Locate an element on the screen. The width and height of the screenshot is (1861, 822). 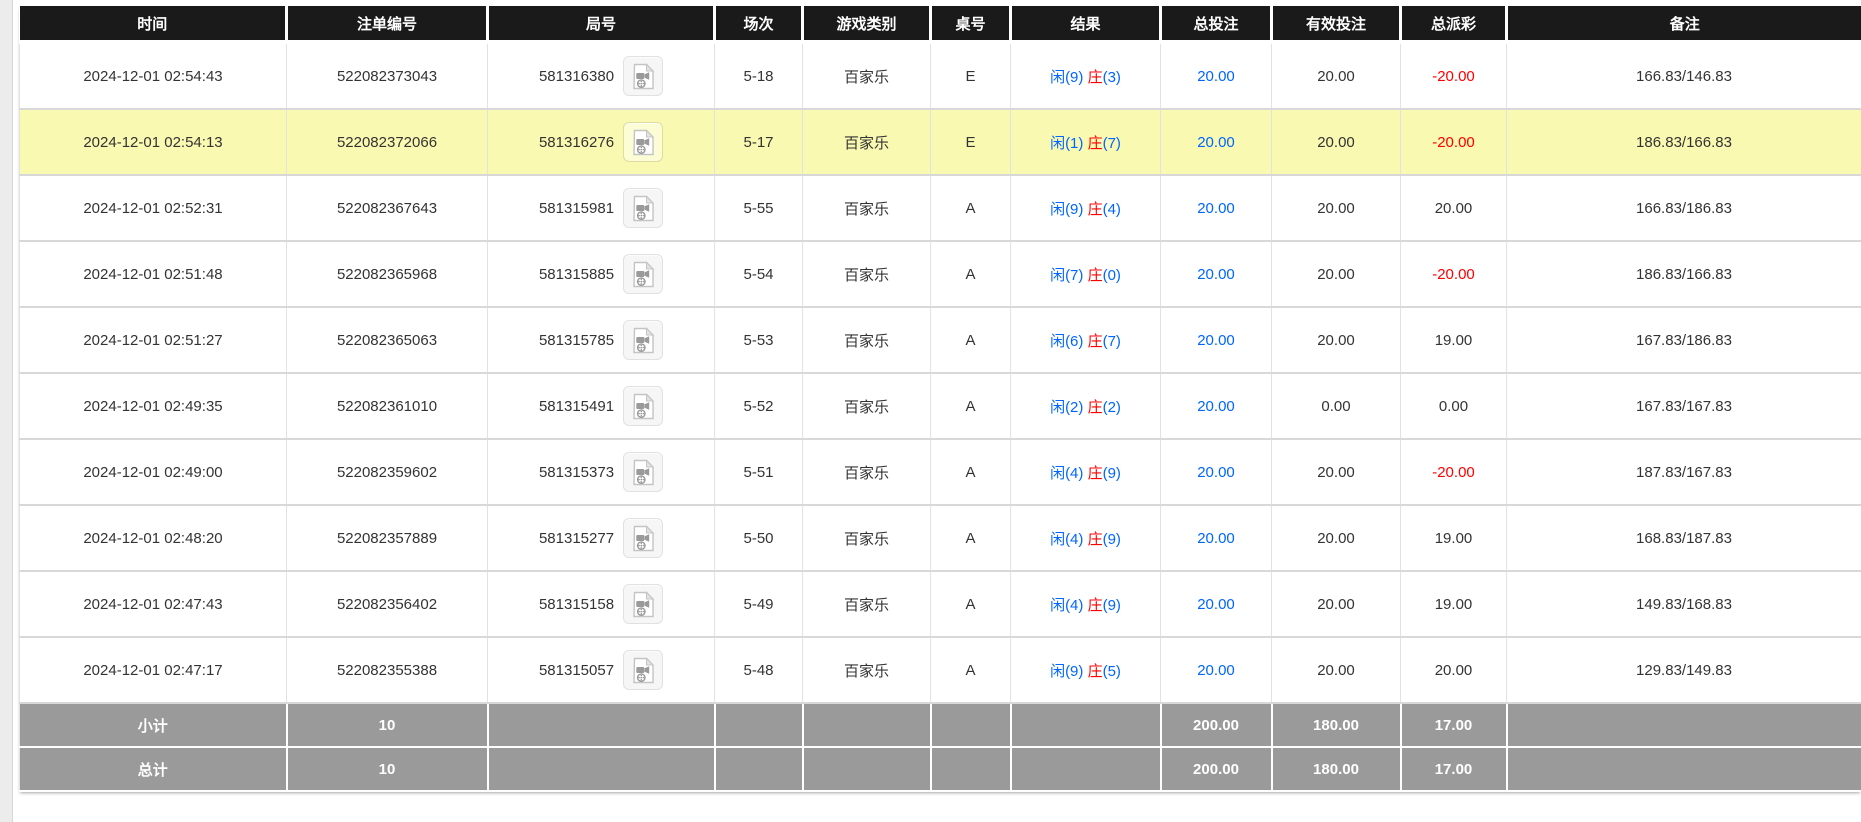
cell-remark: 167.83/186.83 is located at coordinates (1683, 340).